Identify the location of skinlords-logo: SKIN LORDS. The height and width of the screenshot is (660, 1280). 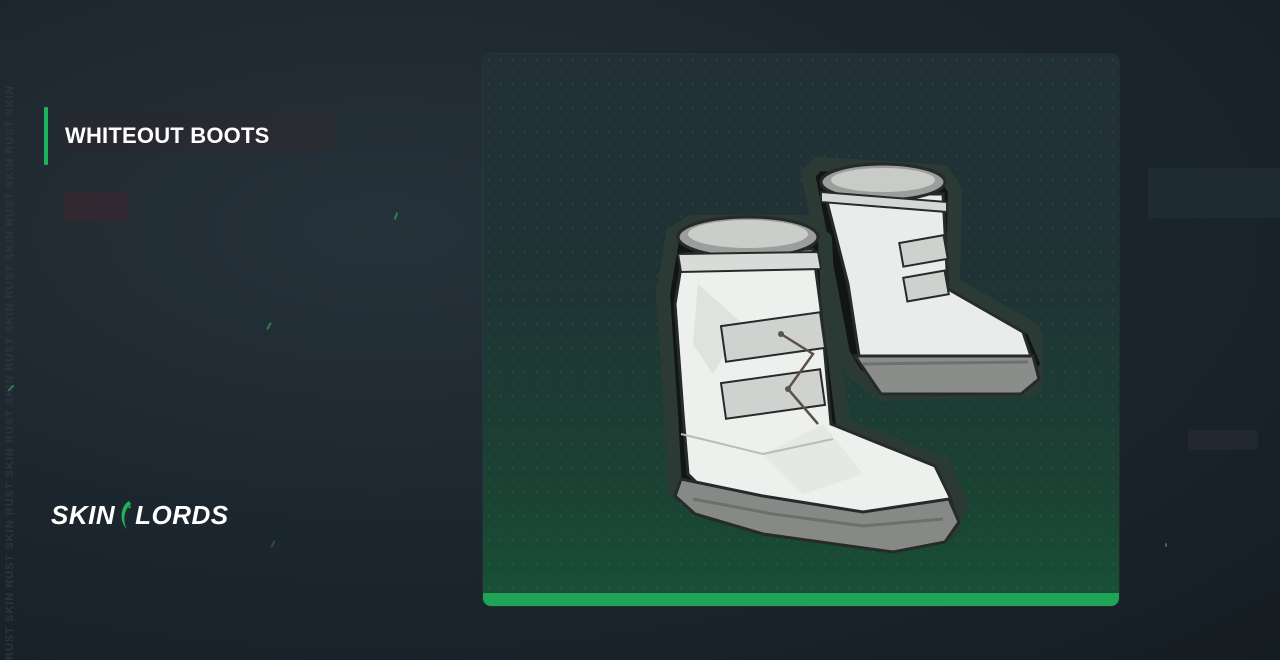
(140, 515).